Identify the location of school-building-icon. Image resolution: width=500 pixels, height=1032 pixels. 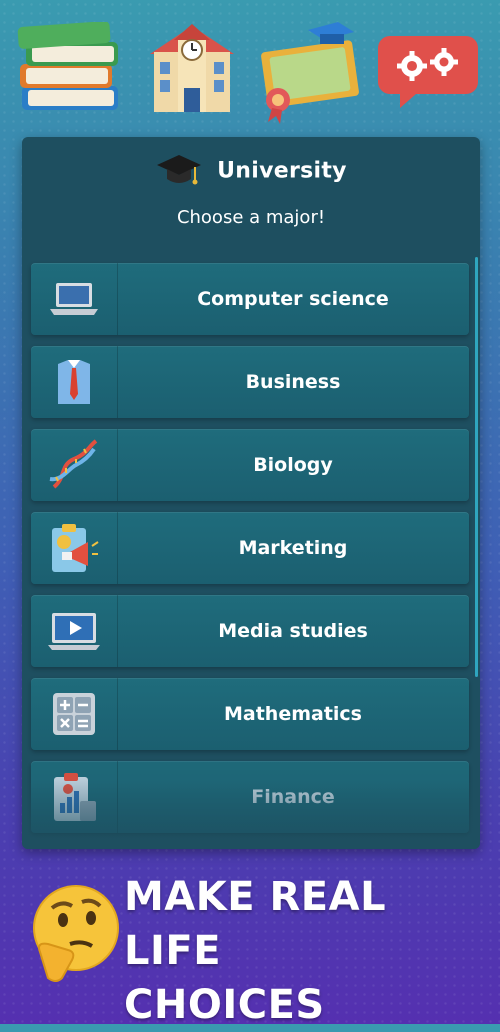
(192, 68).